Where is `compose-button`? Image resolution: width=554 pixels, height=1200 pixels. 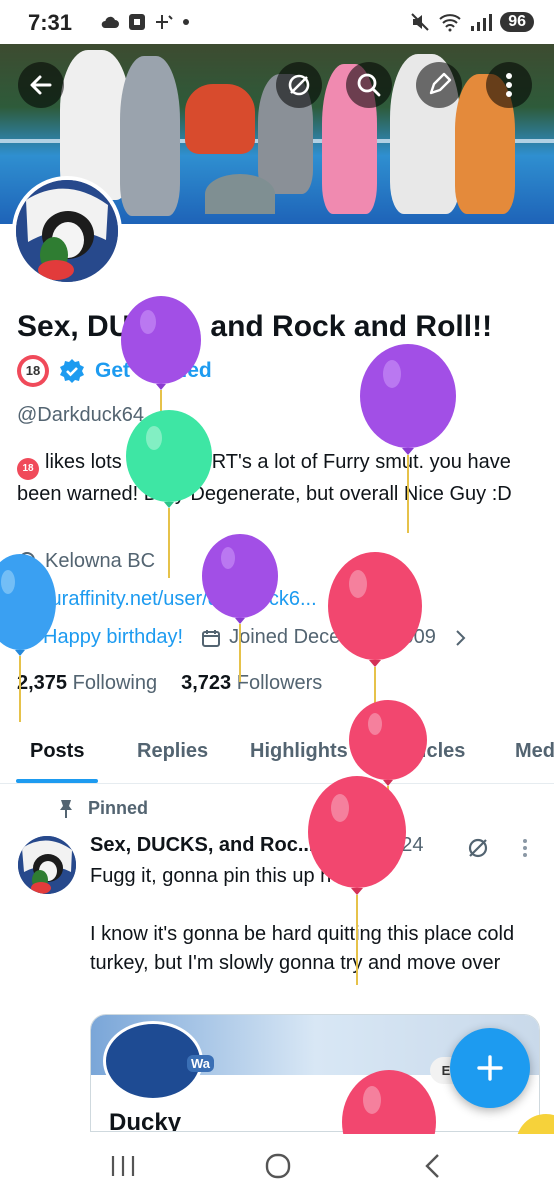
compose-button is located at coordinates (490, 1068).